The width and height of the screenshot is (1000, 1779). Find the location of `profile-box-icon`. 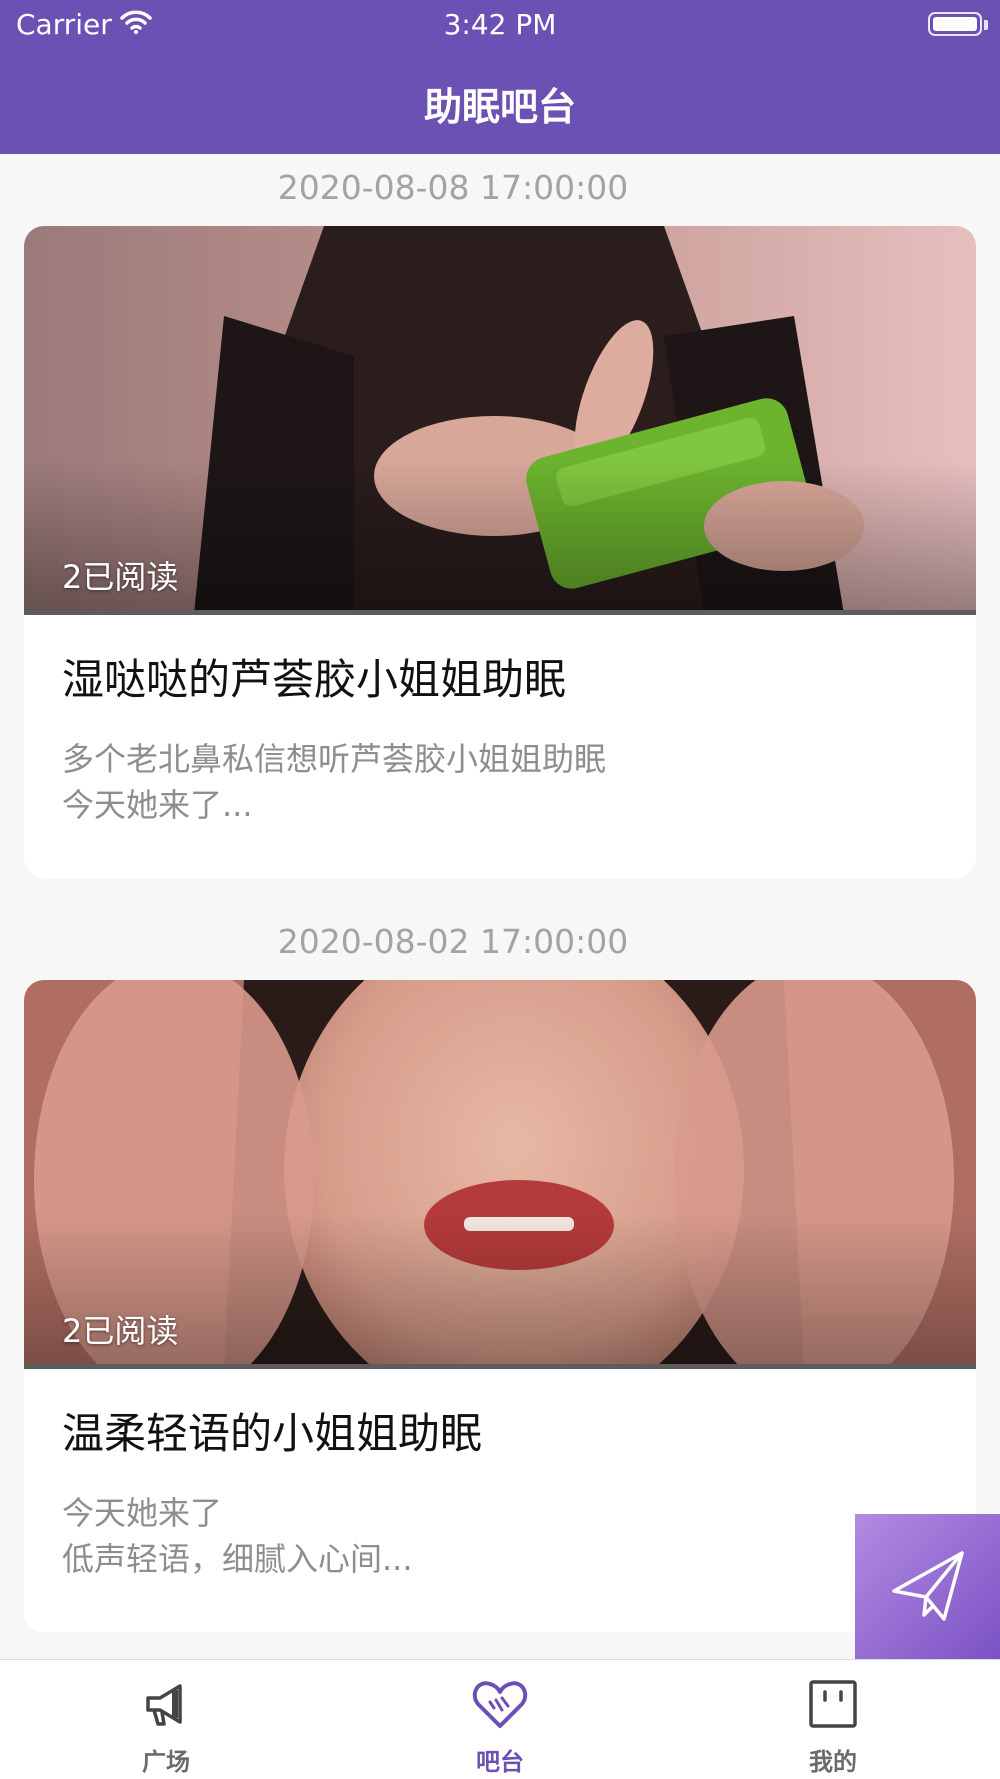

profile-box-icon is located at coordinates (833, 1706).